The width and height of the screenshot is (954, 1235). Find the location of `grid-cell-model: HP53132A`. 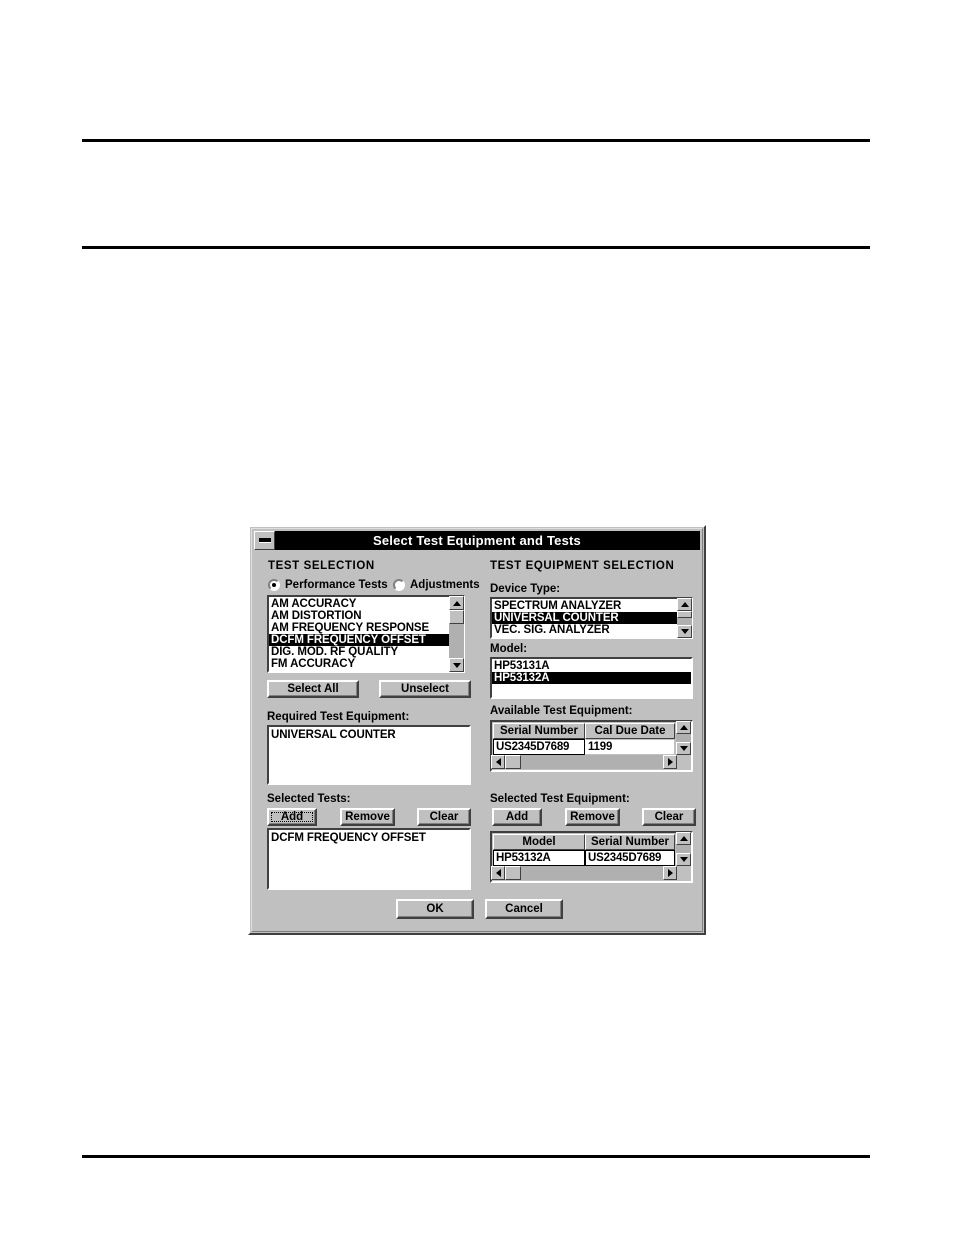

grid-cell-model: HP53132A is located at coordinates (539, 858).